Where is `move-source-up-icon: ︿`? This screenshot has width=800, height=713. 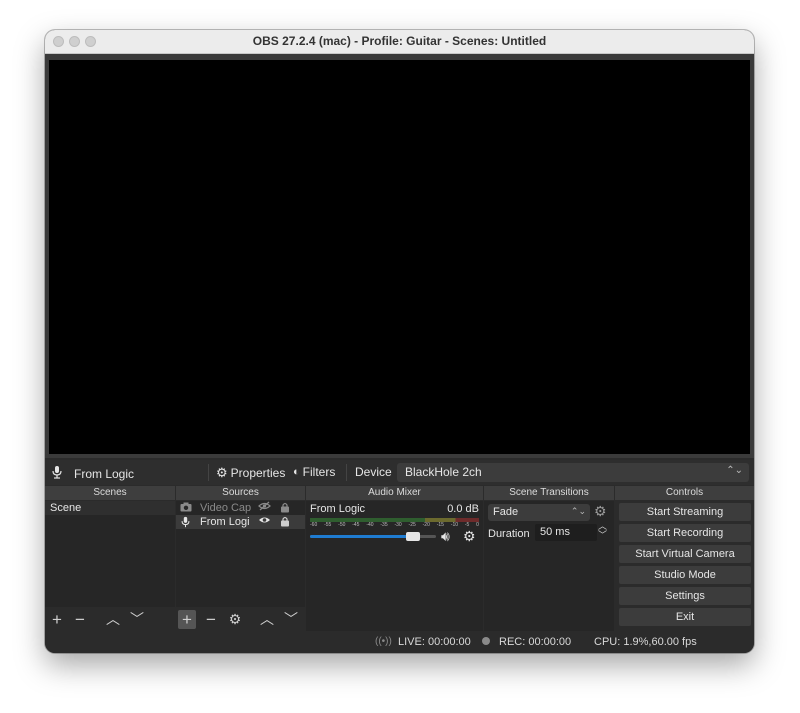
move-source-up-icon: ︿ is located at coordinates (267, 619).